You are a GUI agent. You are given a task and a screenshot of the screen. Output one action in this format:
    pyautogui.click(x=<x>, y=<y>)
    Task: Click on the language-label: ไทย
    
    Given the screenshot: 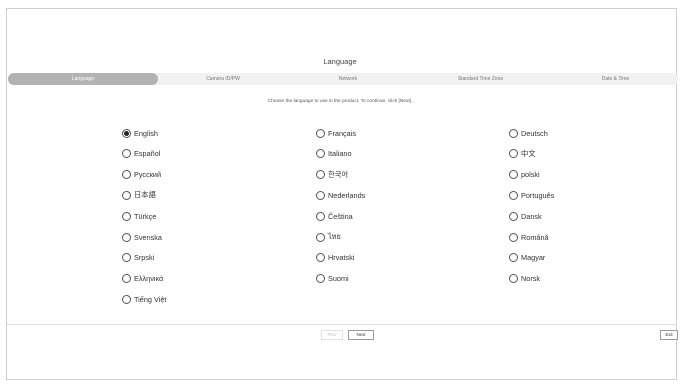 What is the action you would take?
    pyautogui.click(x=334, y=236)
    